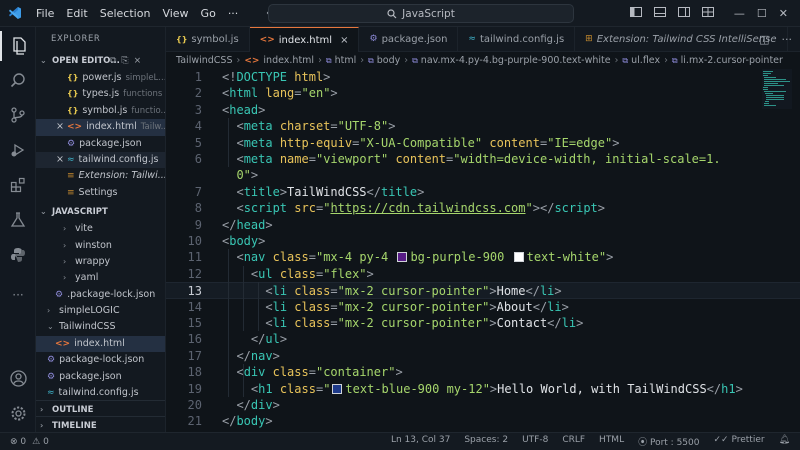 The width and height of the screenshot is (800, 450). I want to click on editor-tab: ⊞ Extension: Tailwind CSS IntelliSense, so click(681, 39).